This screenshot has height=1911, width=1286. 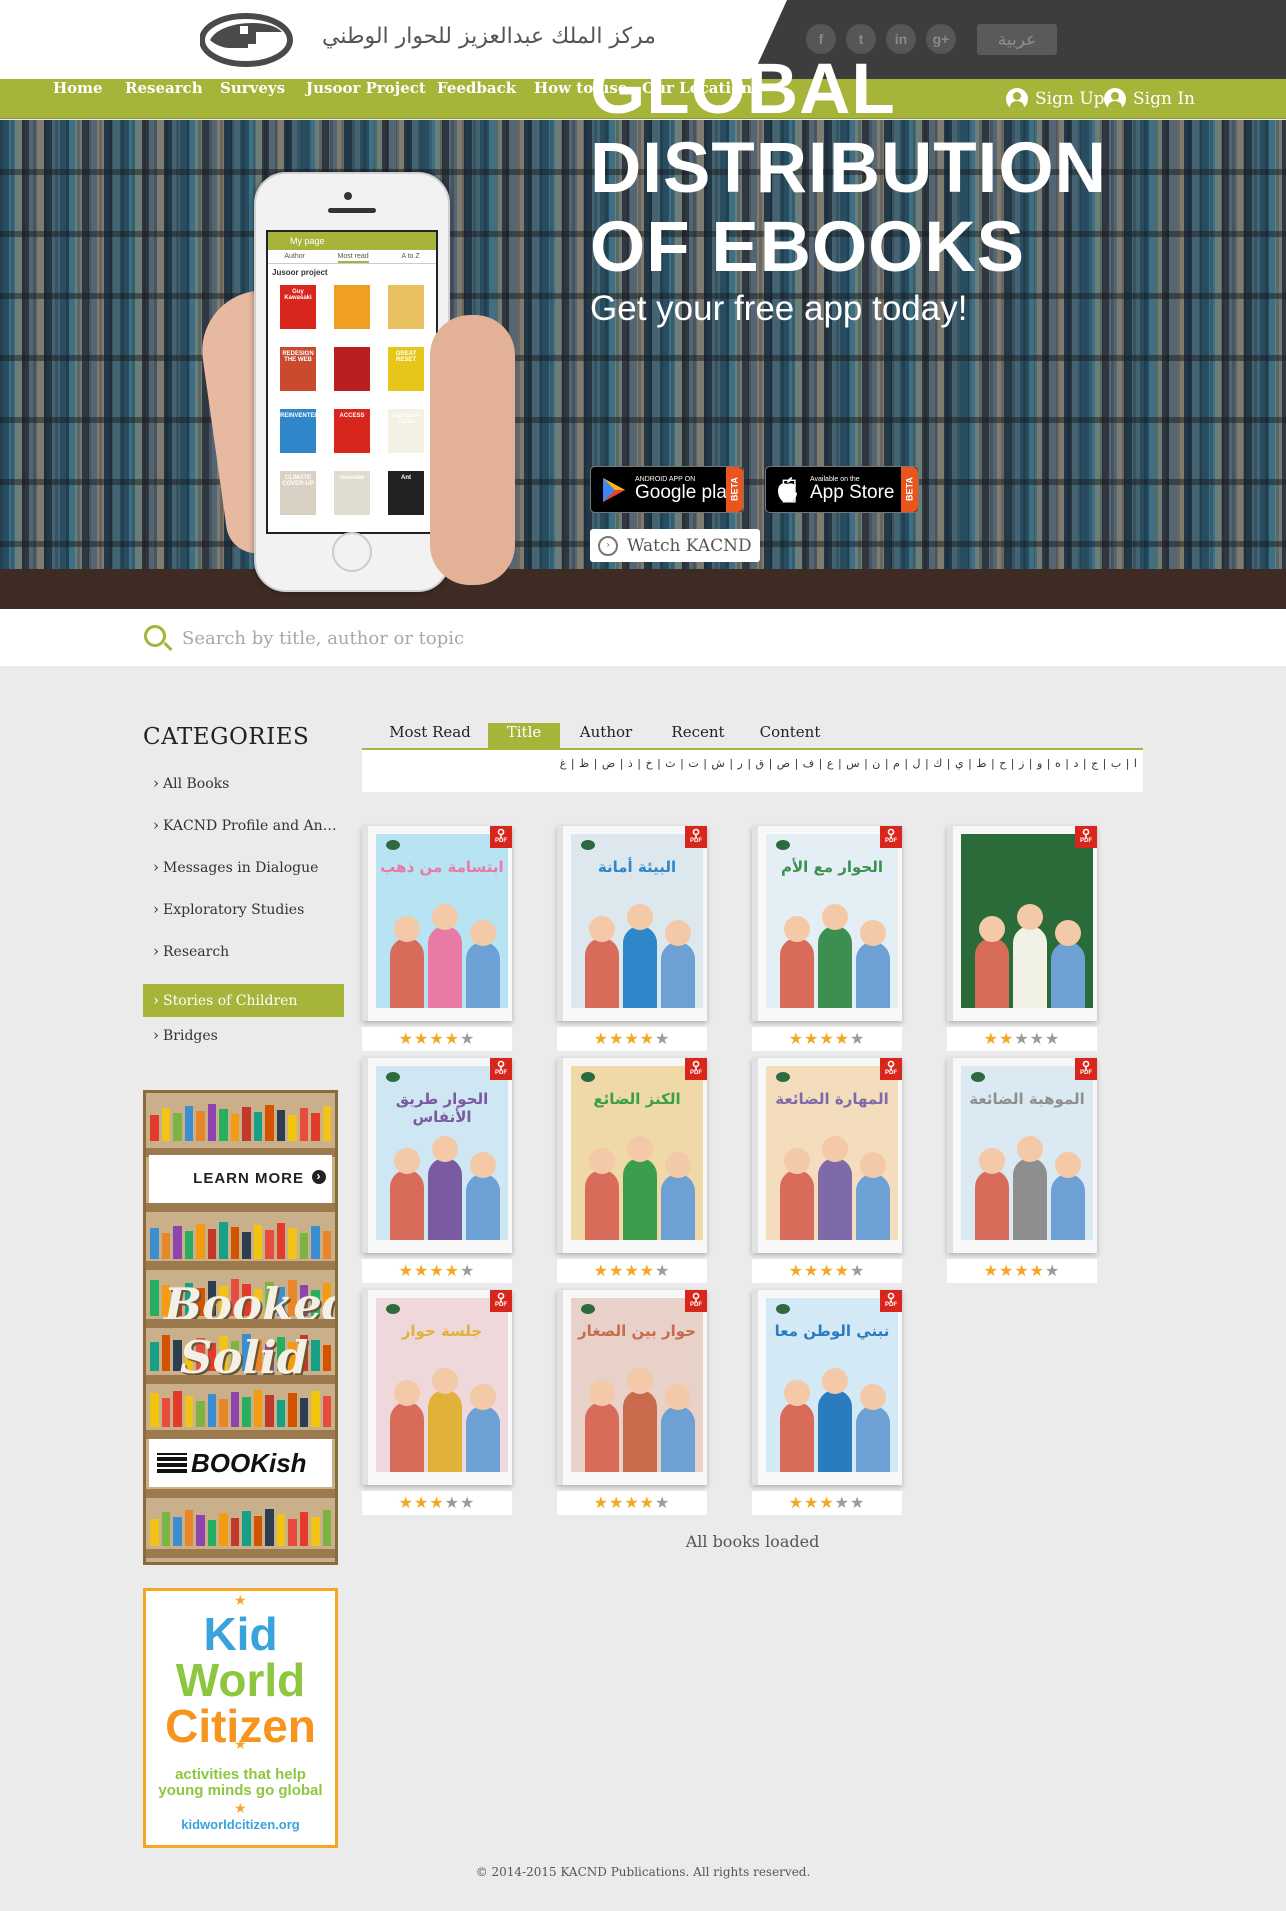 What do you see at coordinates (243, 789) in the screenshot?
I see `category-all-books: All Books` at bounding box center [243, 789].